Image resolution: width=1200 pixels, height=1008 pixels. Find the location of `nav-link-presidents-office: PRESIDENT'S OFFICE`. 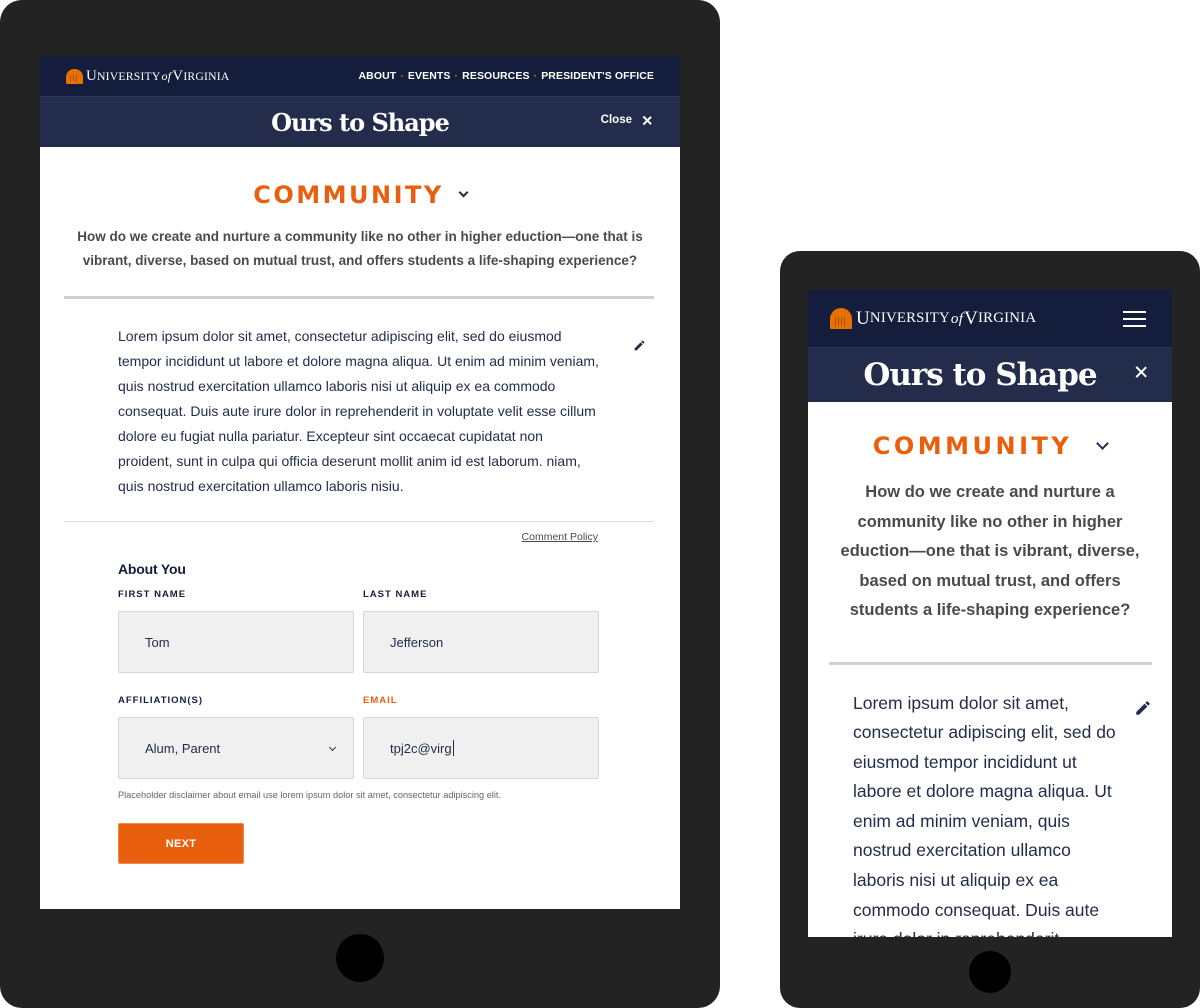

nav-link-presidents-office: PRESIDENT'S OFFICE is located at coordinates (597, 76).